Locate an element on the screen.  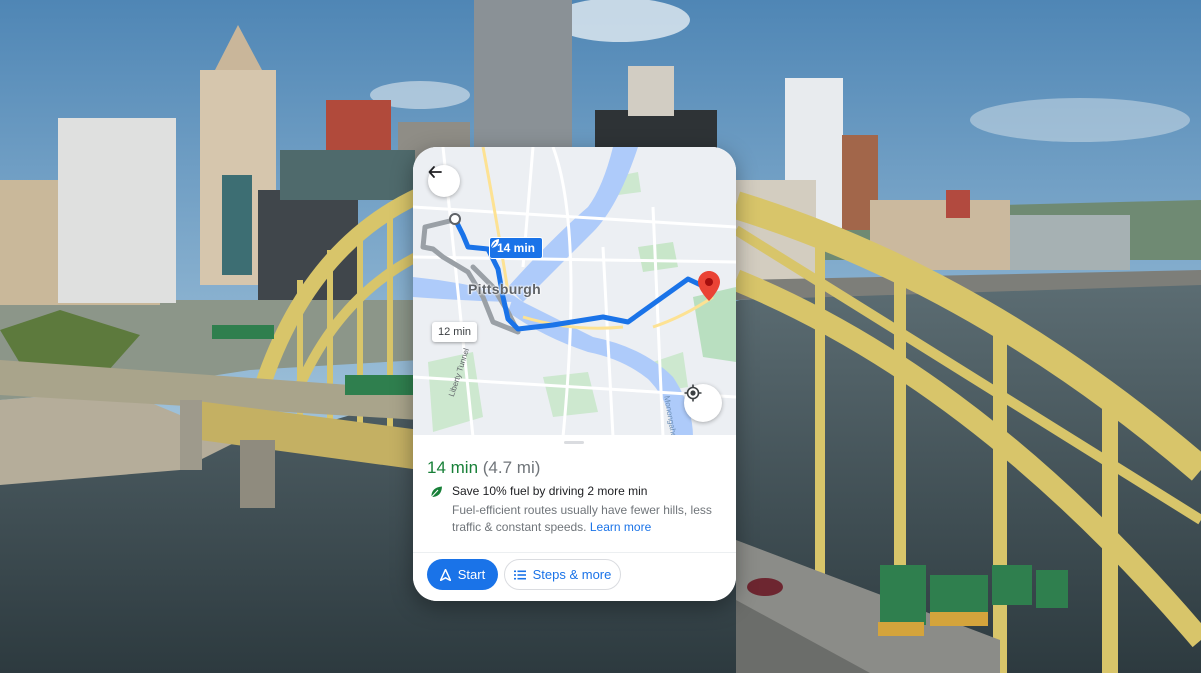
list-icon is located at coordinates (519, 574).